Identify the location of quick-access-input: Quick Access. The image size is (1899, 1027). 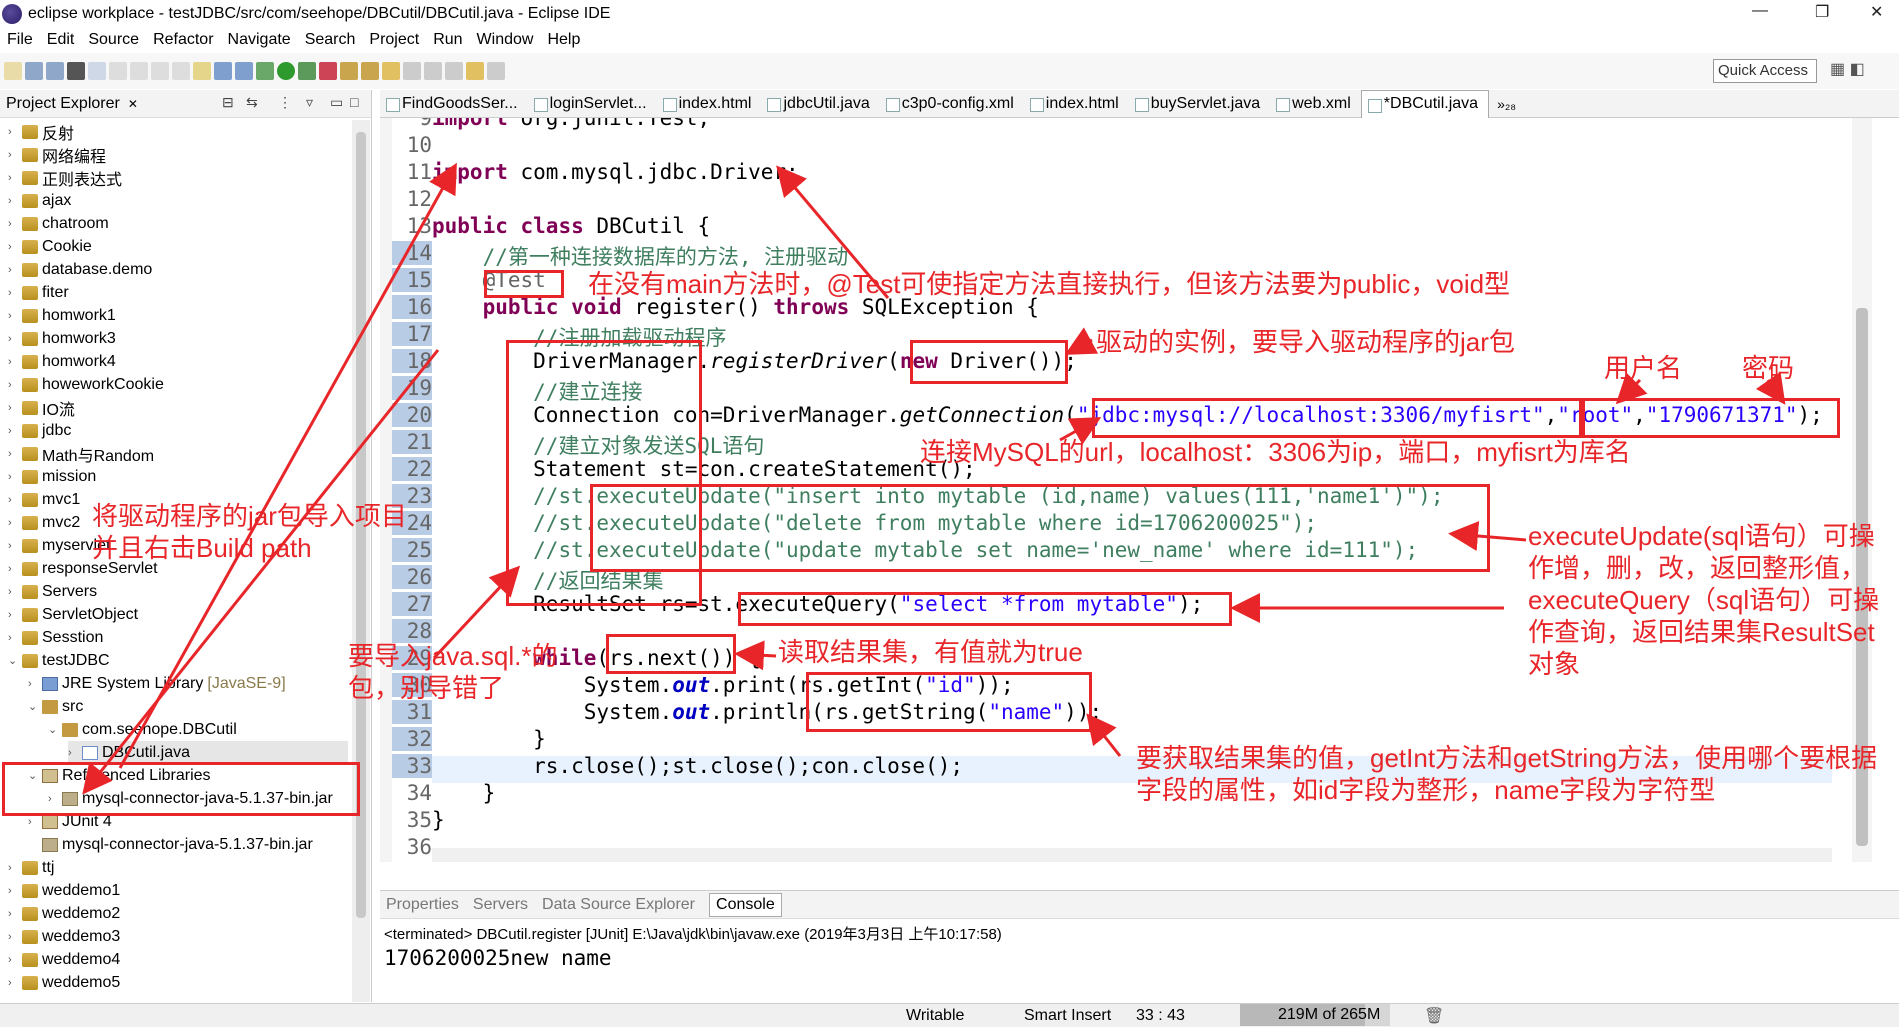
(1765, 71).